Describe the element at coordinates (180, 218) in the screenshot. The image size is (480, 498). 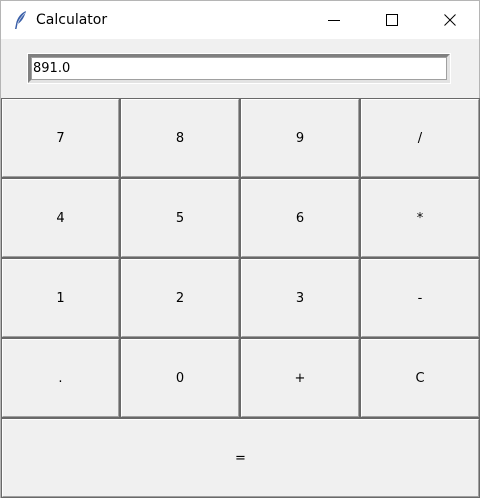
I see `key-5: 5` at that location.